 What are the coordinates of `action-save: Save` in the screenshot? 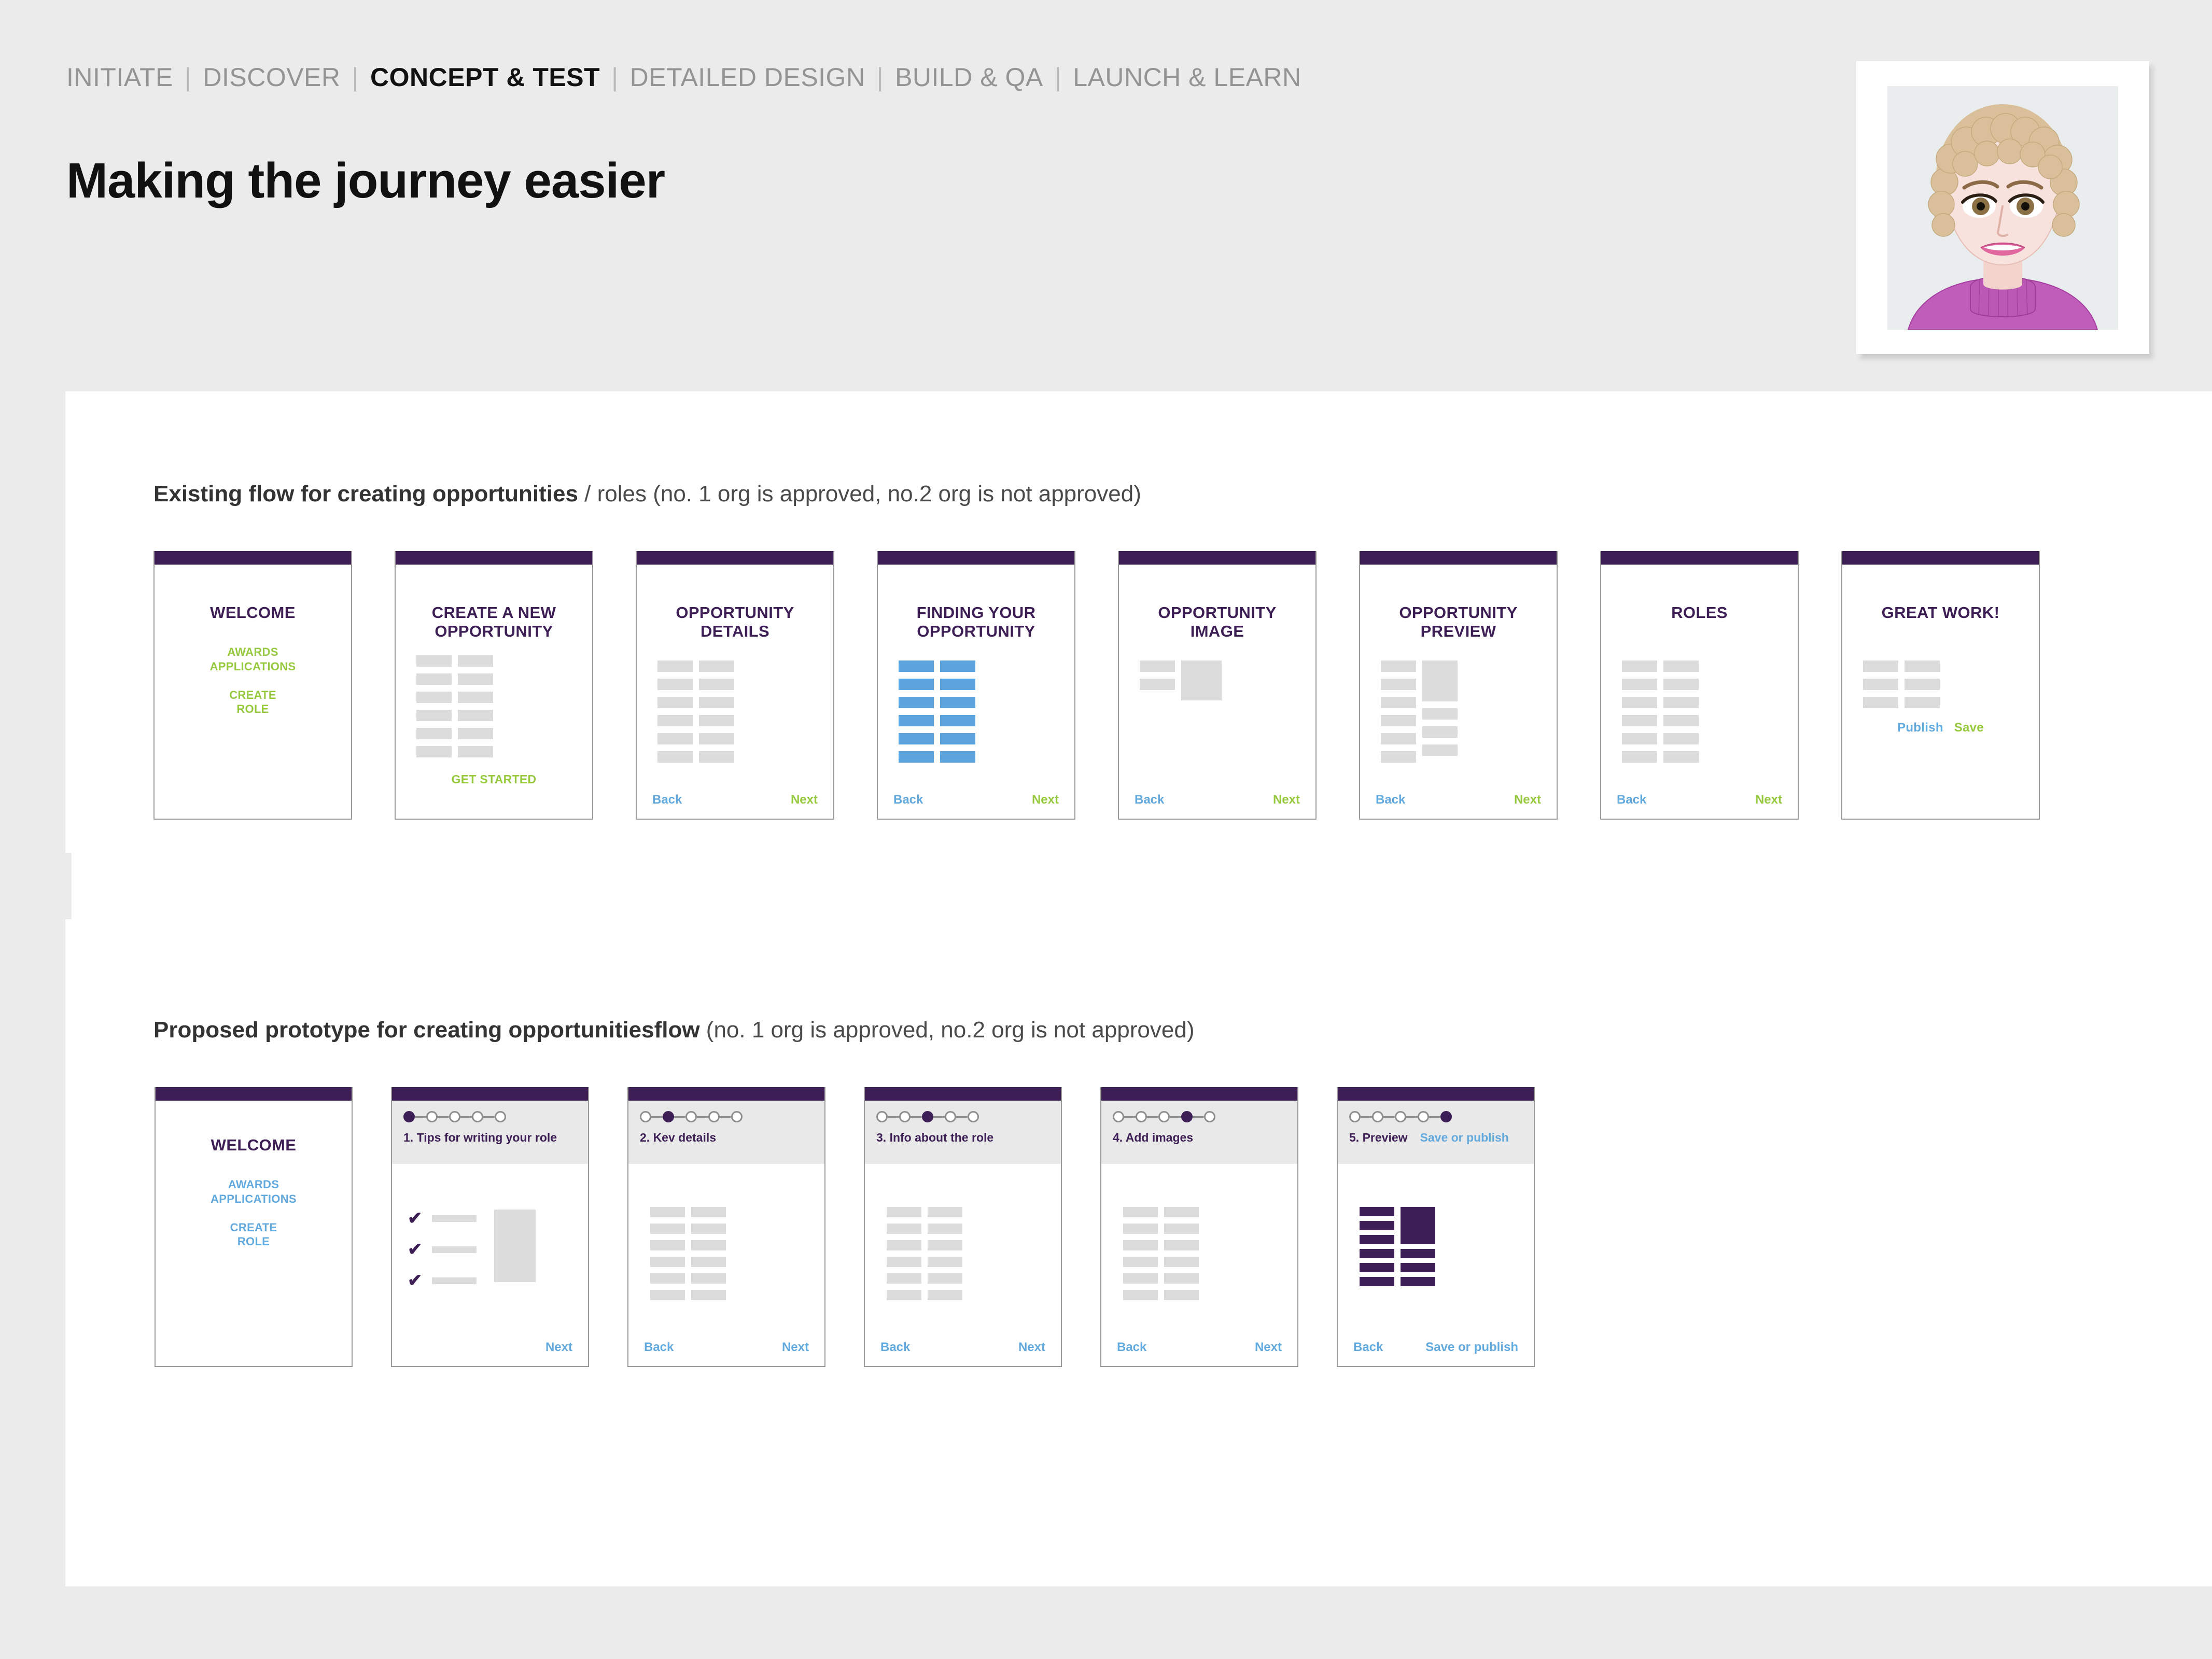 It's located at (1969, 728).